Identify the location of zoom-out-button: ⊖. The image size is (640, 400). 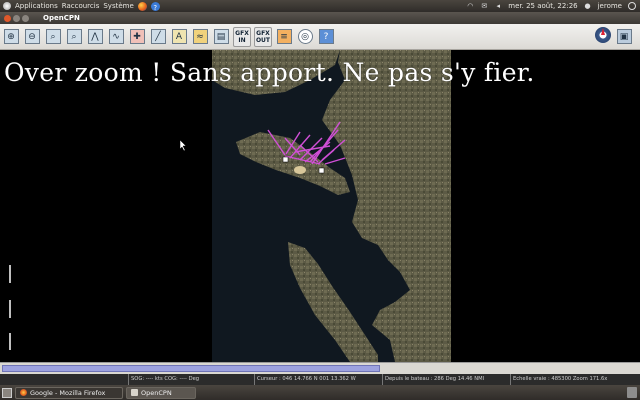
(32, 37).